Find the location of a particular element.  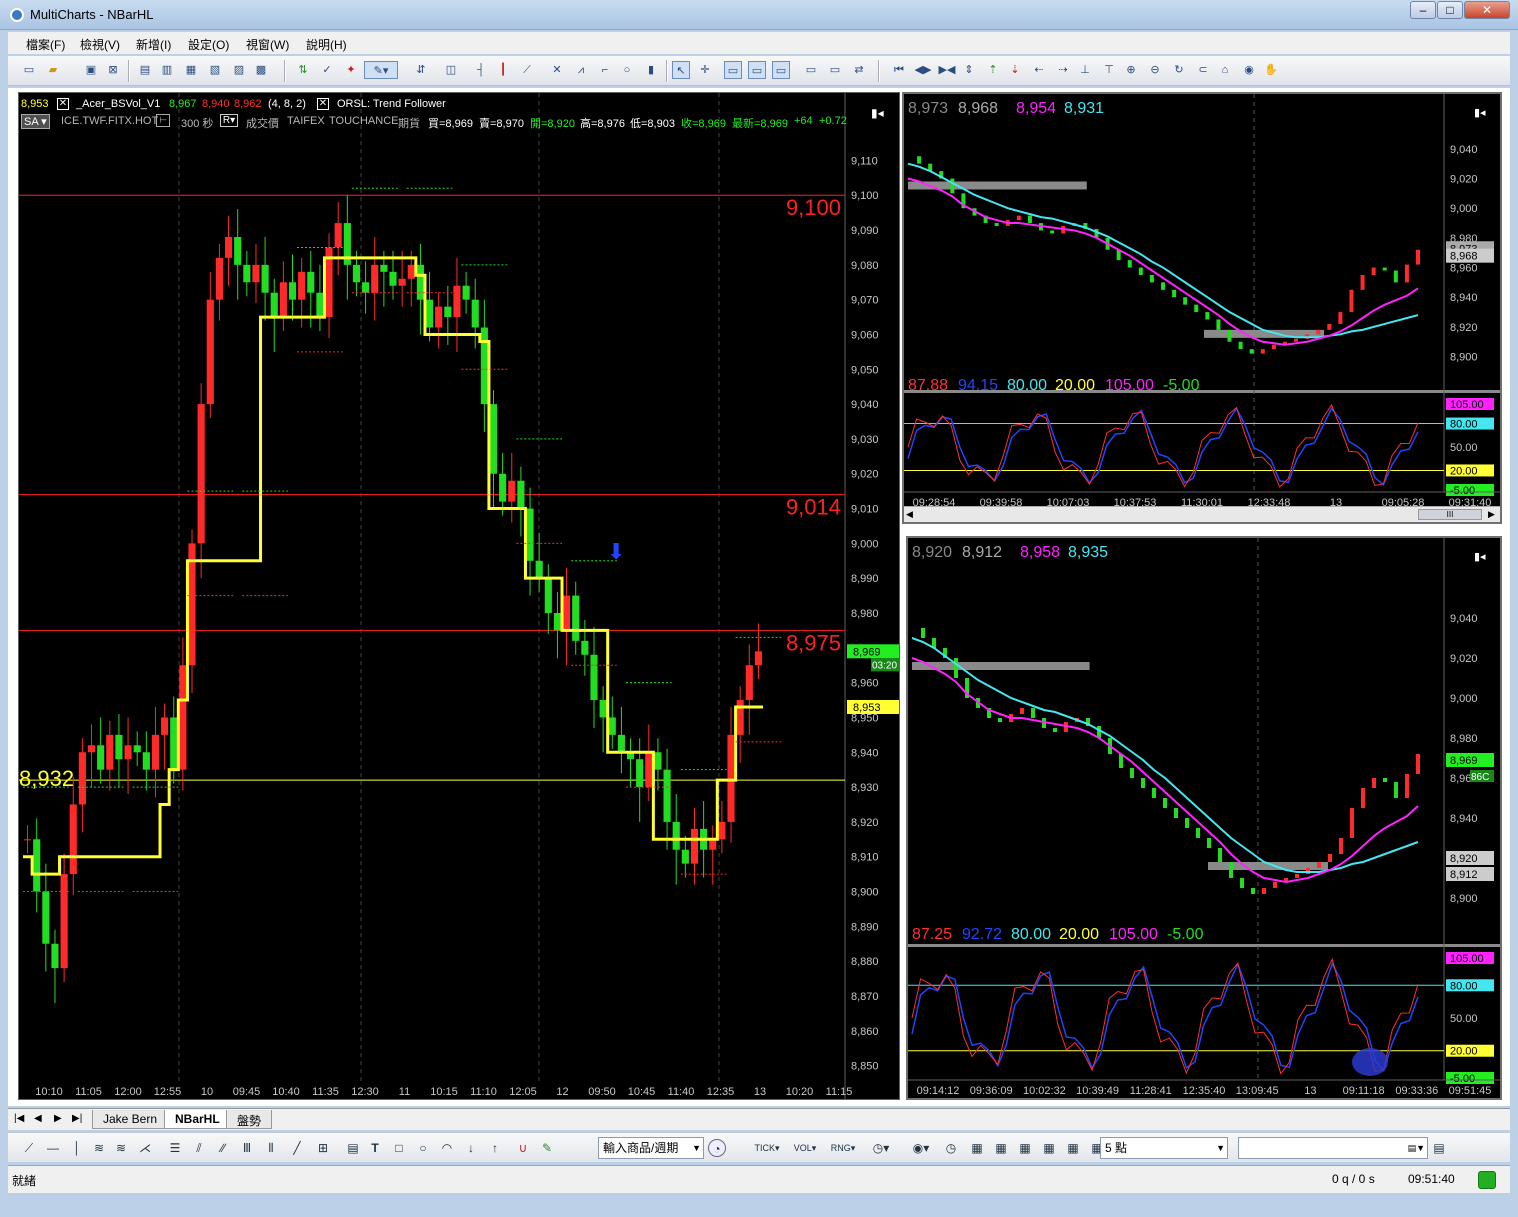

insert-study-icon: ⇅ is located at coordinates (303, 70).